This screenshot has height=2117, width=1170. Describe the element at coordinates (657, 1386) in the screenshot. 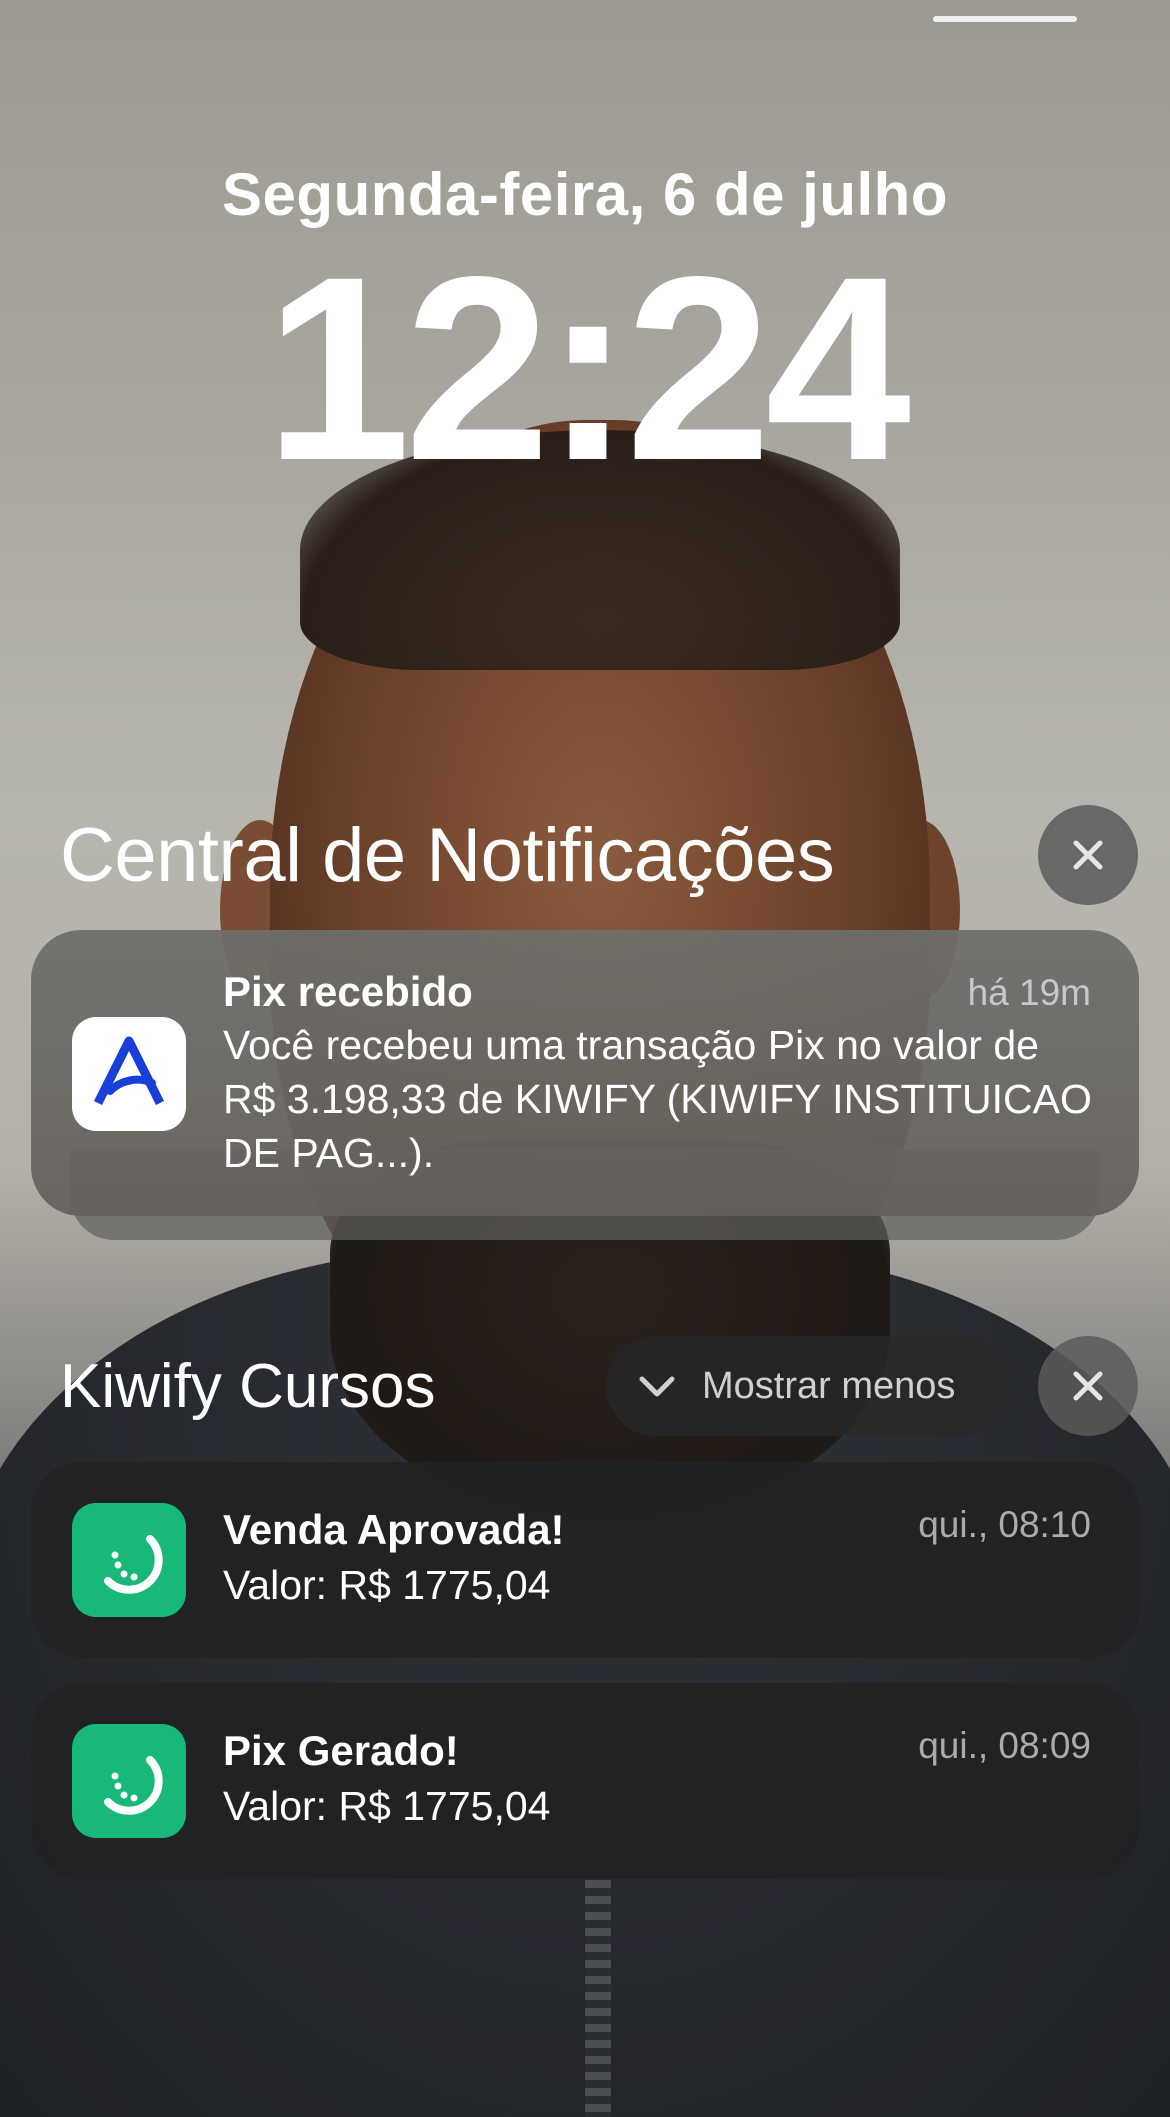

I see `chevron-down-icon` at that location.